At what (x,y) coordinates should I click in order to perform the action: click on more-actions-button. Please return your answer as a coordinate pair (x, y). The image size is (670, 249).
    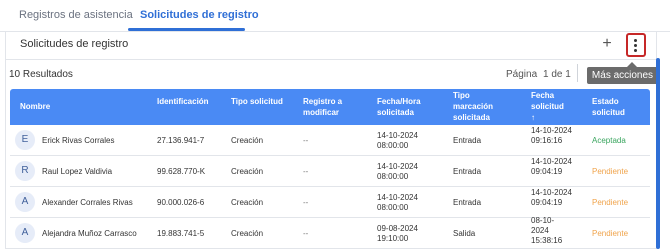
    Looking at the image, I should click on (636, 45).